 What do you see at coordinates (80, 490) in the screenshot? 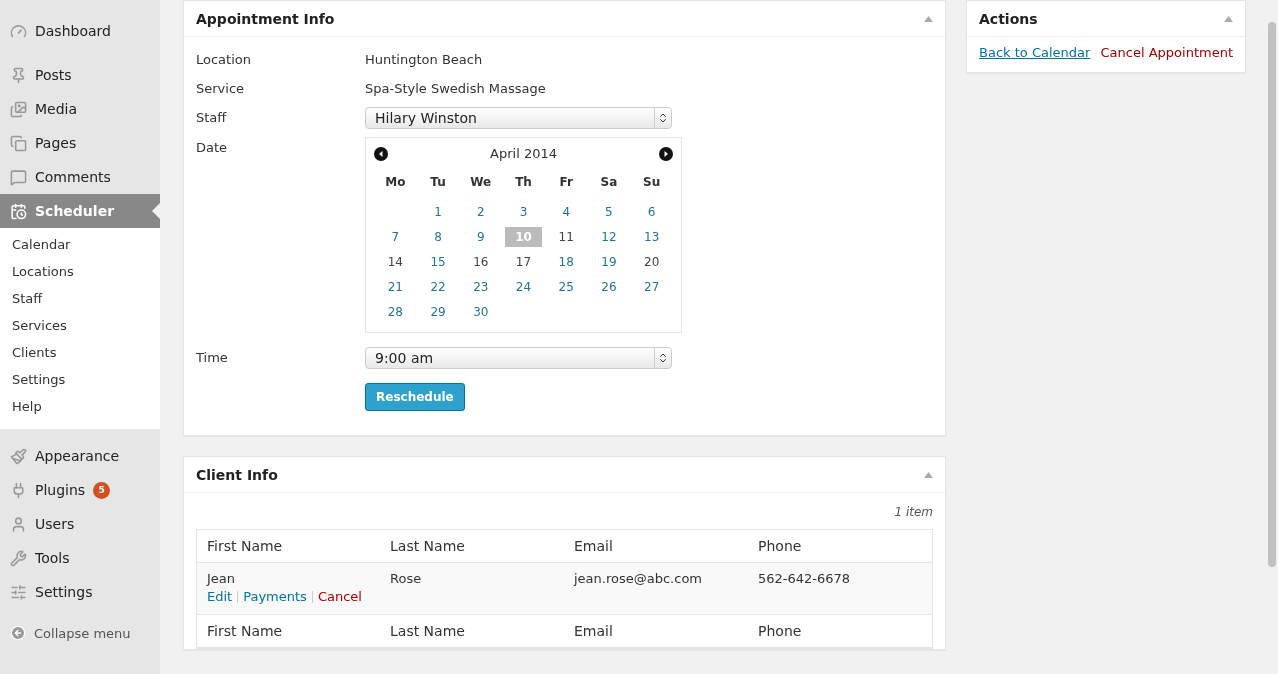
I see `sidebar-item: Plugins 5` at bounding box center [80, 490].